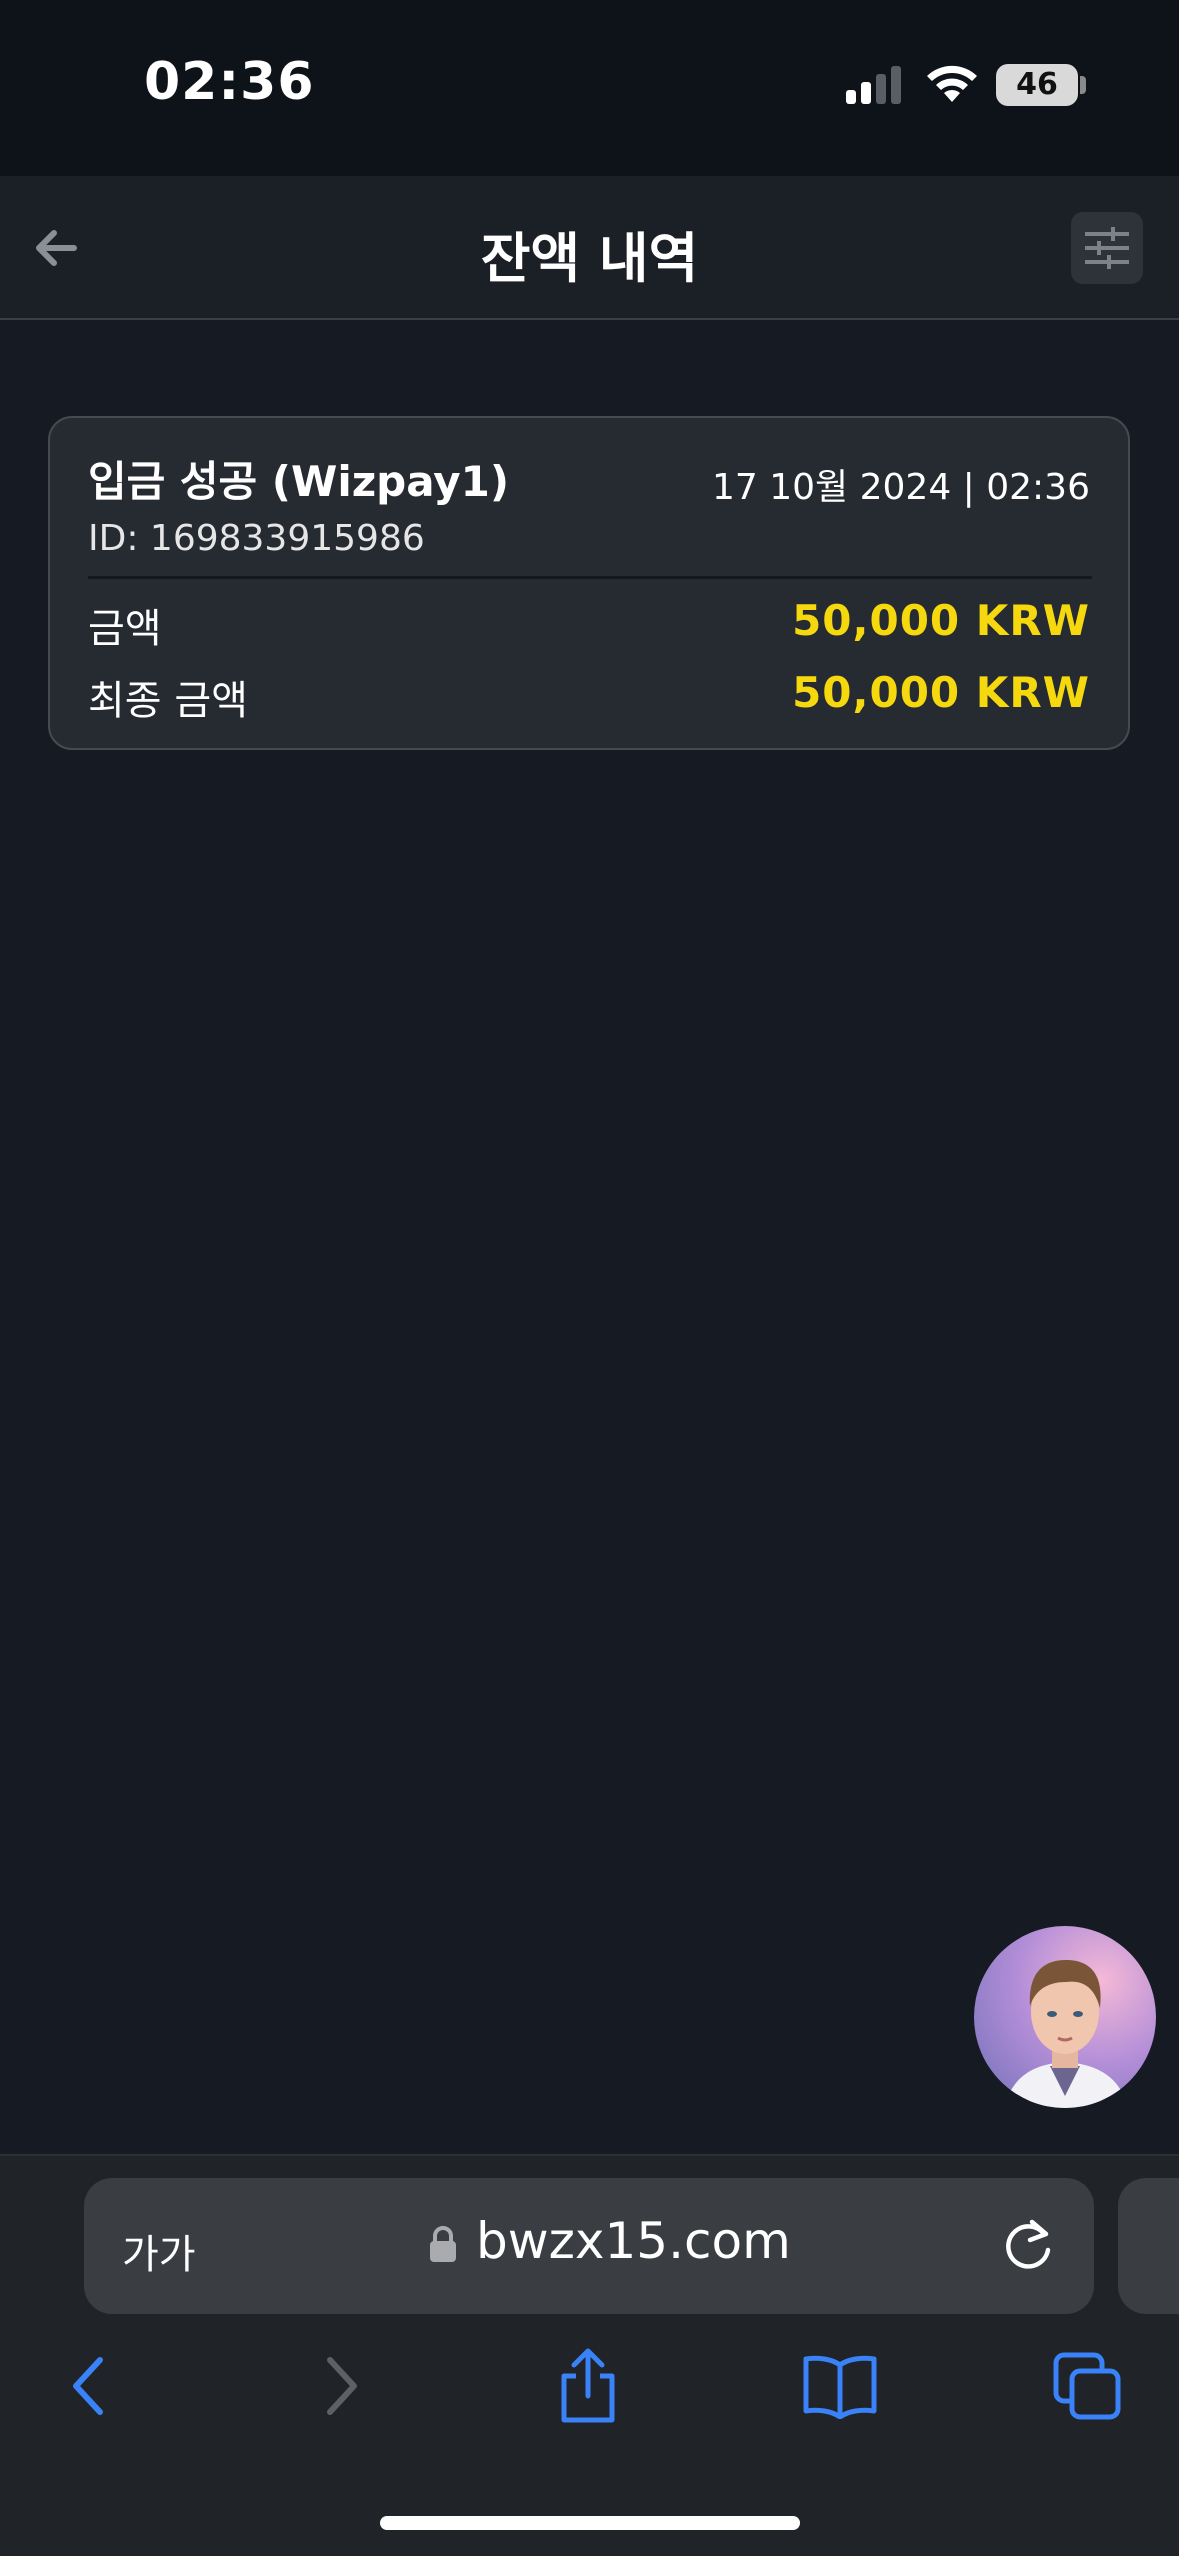 The width and height of the screenshot is (1179, 2556). Describe the element at coordinates (589, 88) in the screenshot. I see `status-bar: 02:36 46` at that location.